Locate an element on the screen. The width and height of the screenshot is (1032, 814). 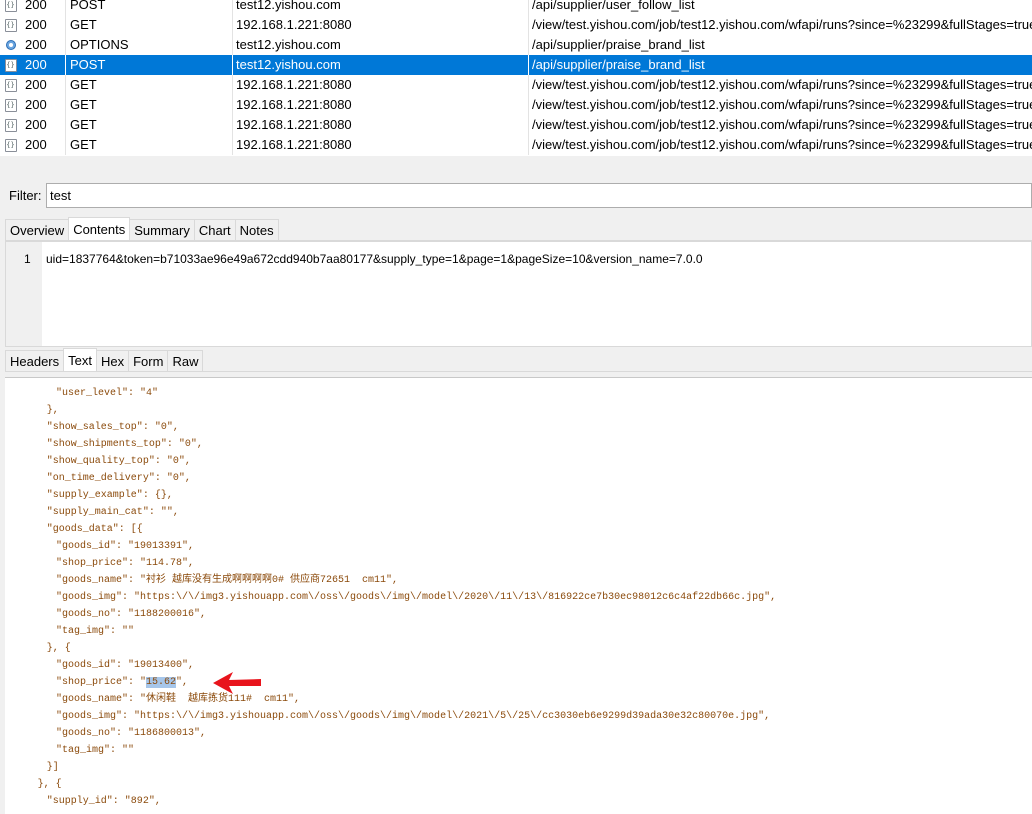
line-number: 1 is located at coordinates (27, 259).